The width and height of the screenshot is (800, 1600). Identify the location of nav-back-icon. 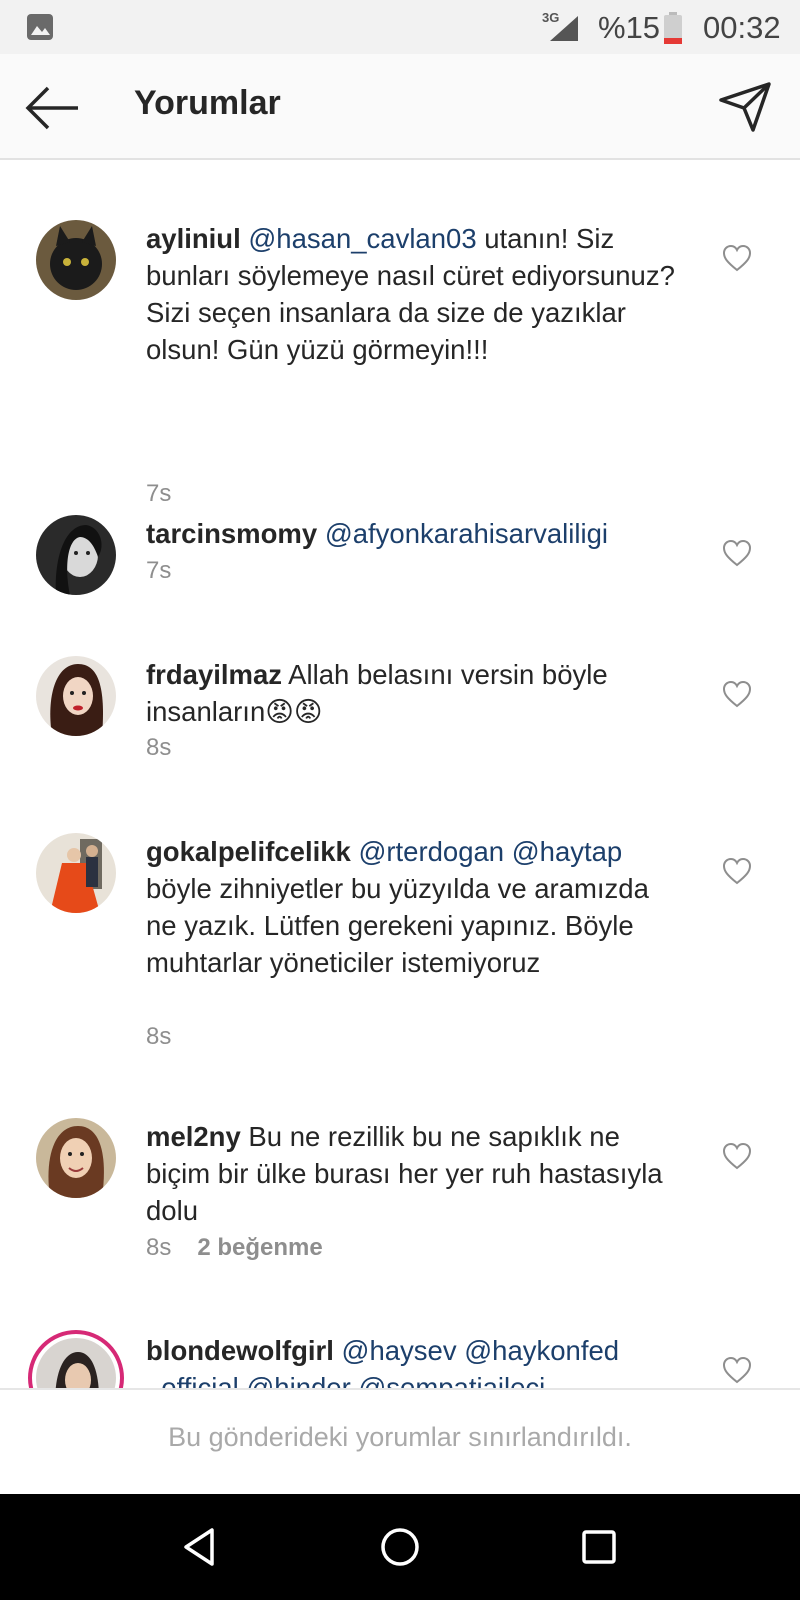
(201, 1547).